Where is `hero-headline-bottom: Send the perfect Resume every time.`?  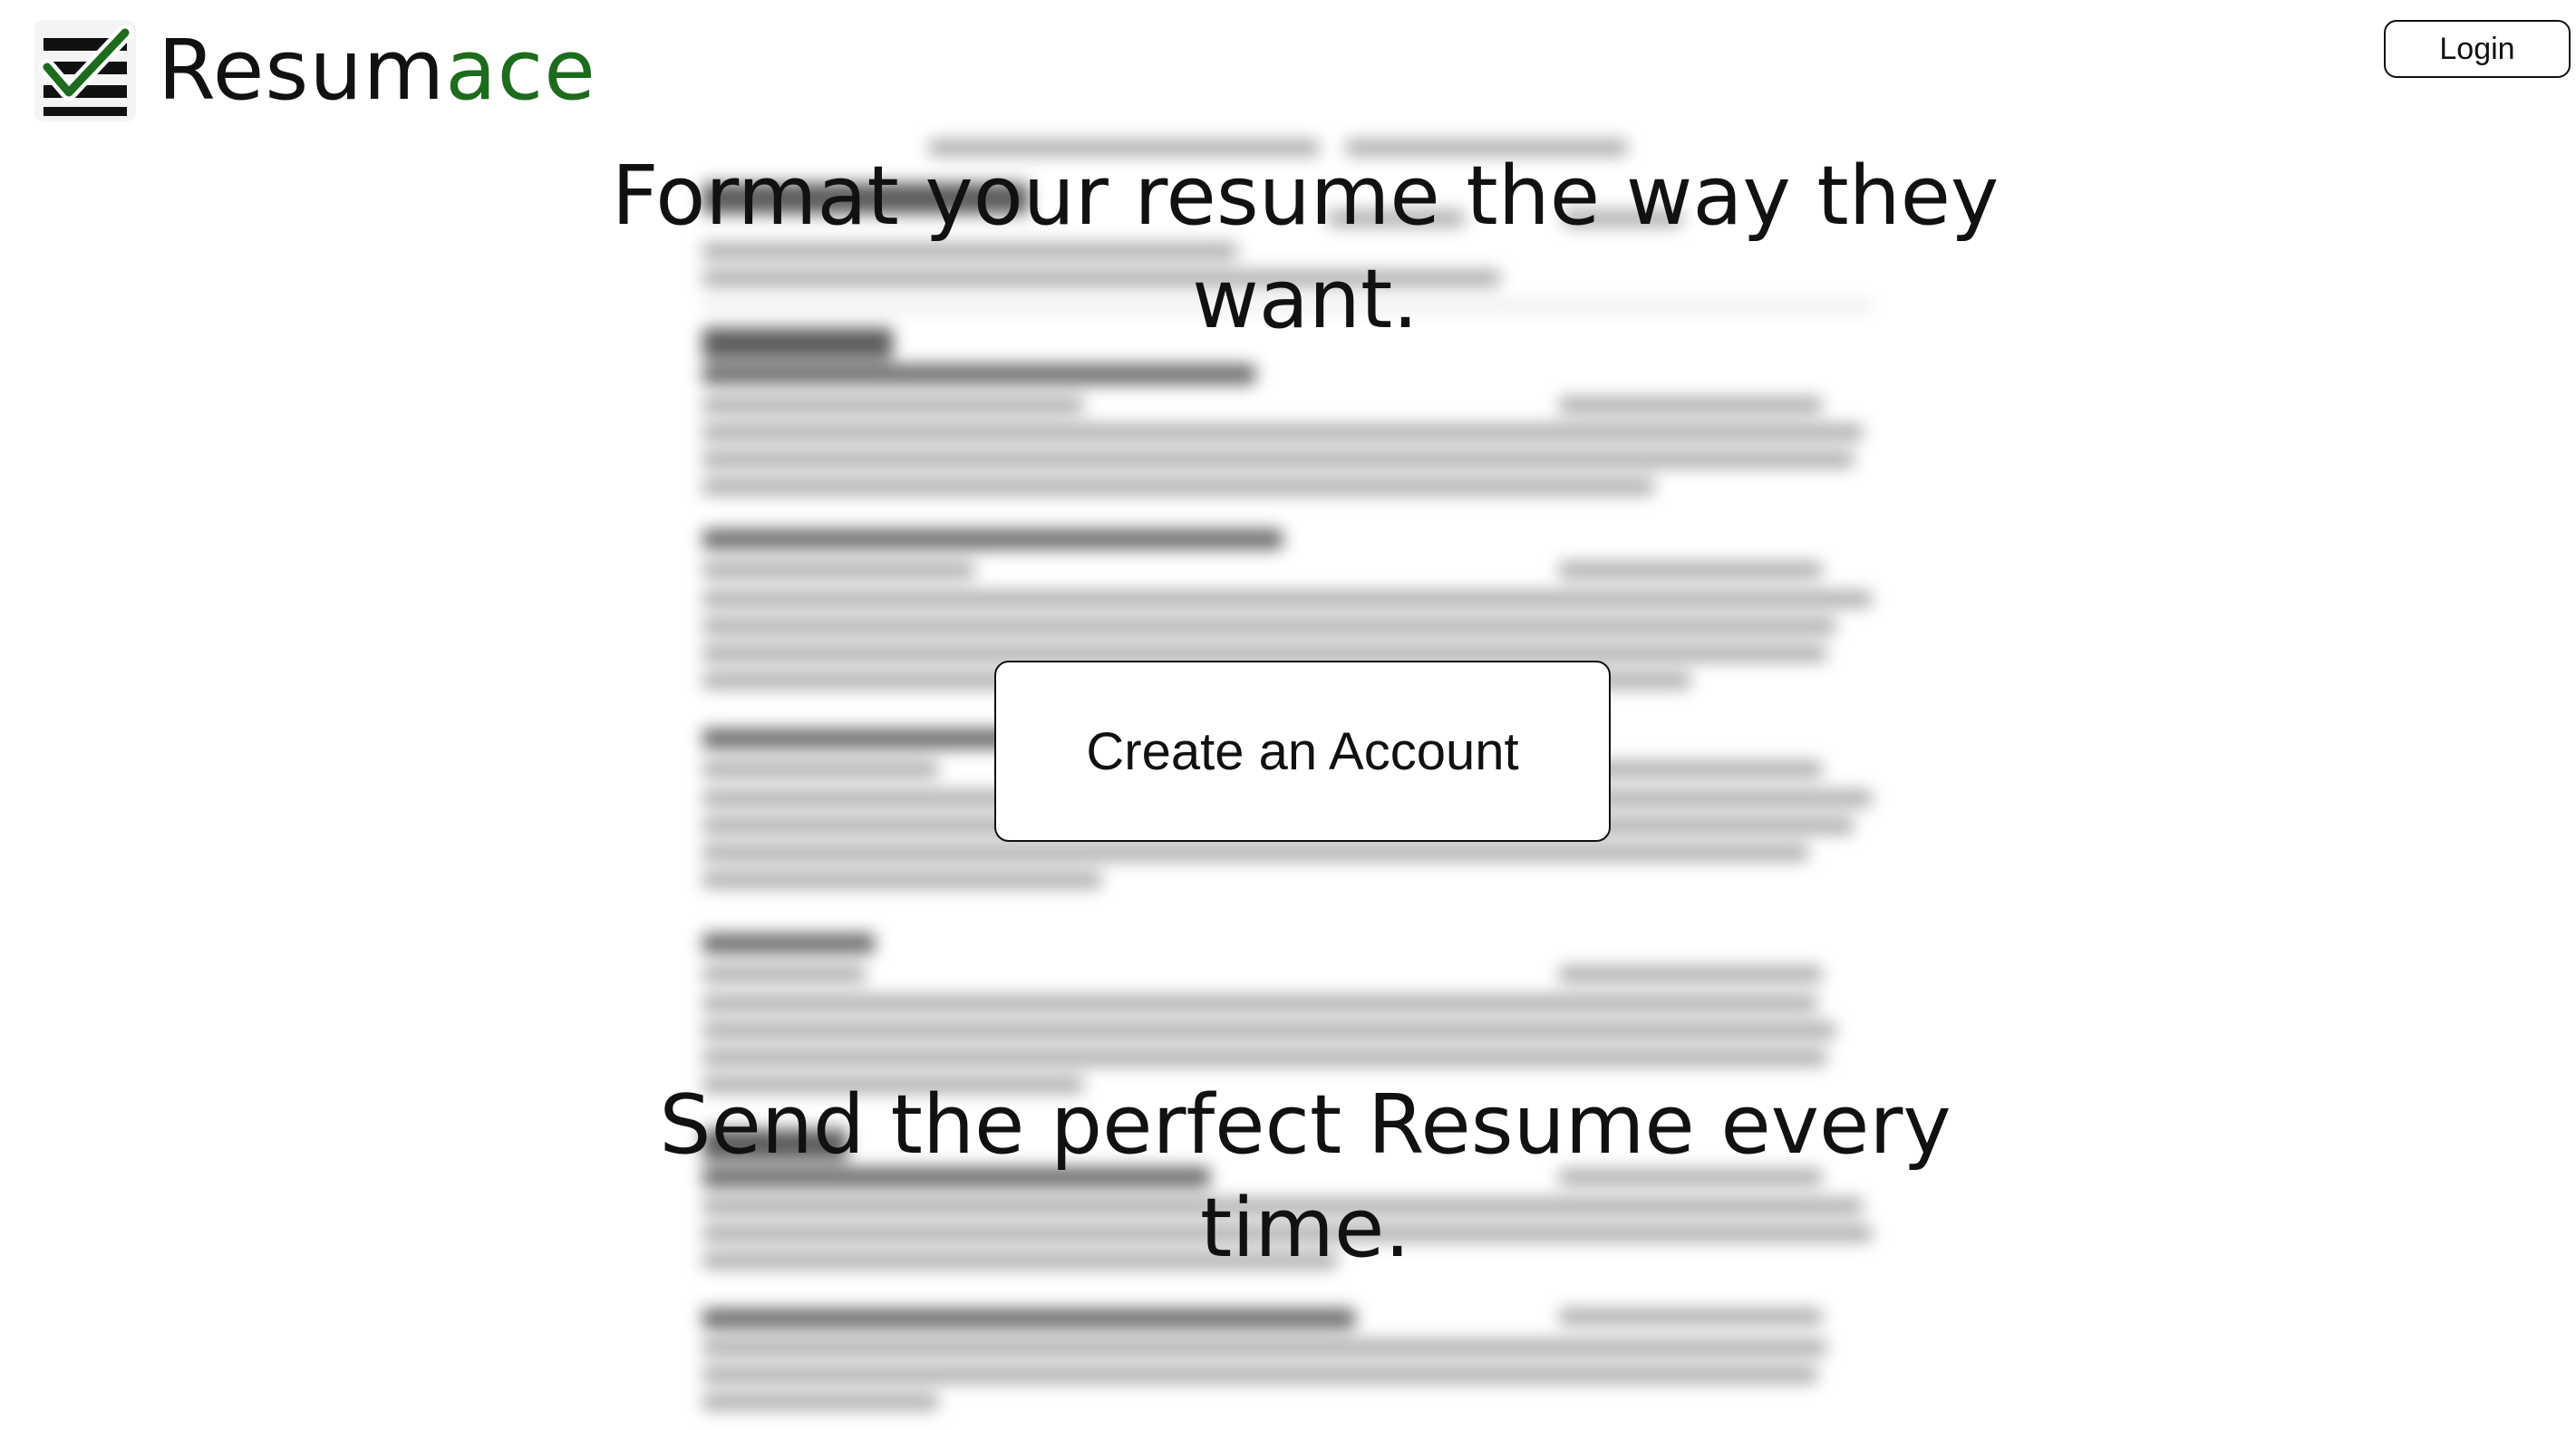 hero-headline-bottom: Send the perfect Resume every time. is located at coordinates (1305, 1176).